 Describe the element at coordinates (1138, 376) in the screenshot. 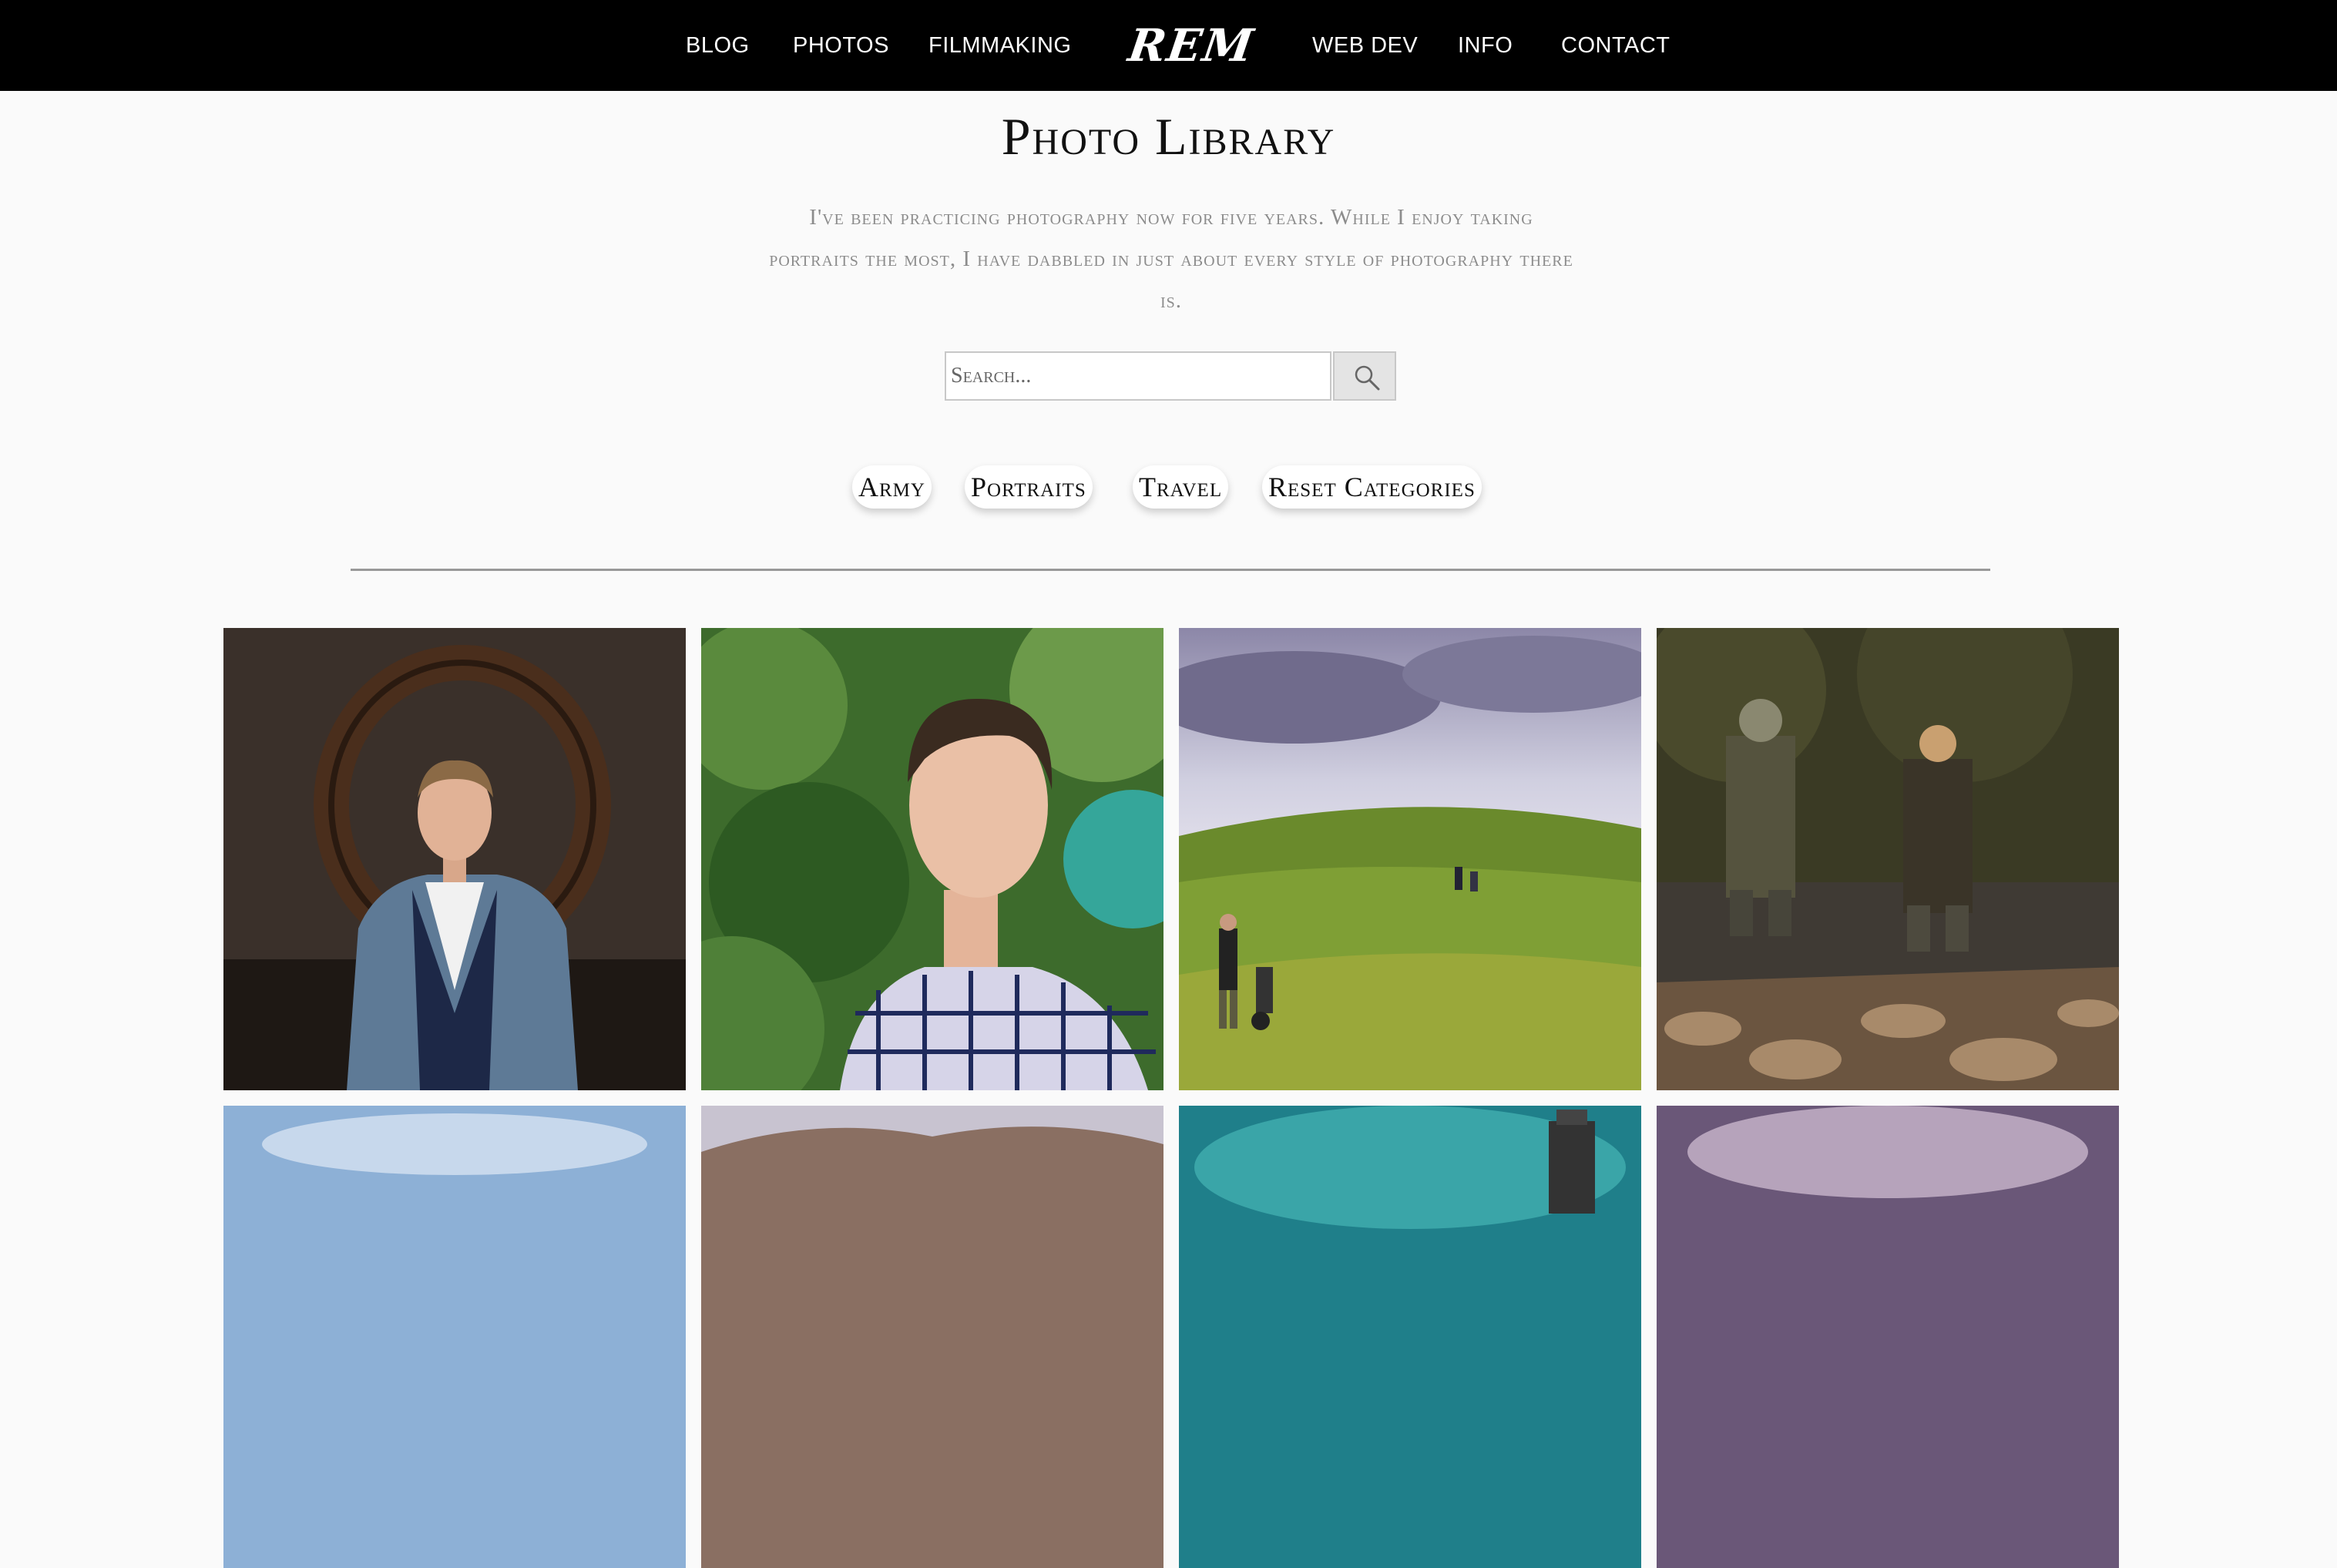

I see `search-input` at that location.